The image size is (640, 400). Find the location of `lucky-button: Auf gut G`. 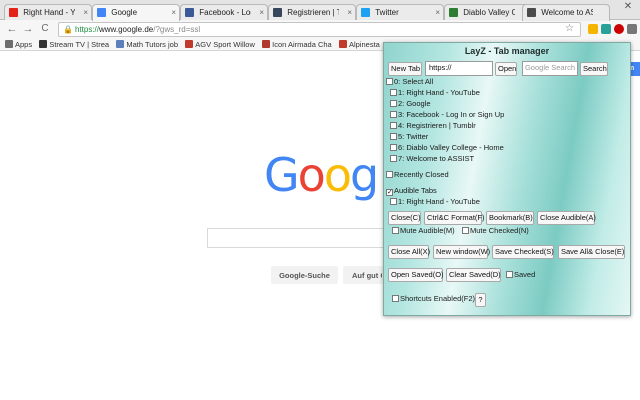

lucky-button: Auf gut G is located at coordinates (363, 275).